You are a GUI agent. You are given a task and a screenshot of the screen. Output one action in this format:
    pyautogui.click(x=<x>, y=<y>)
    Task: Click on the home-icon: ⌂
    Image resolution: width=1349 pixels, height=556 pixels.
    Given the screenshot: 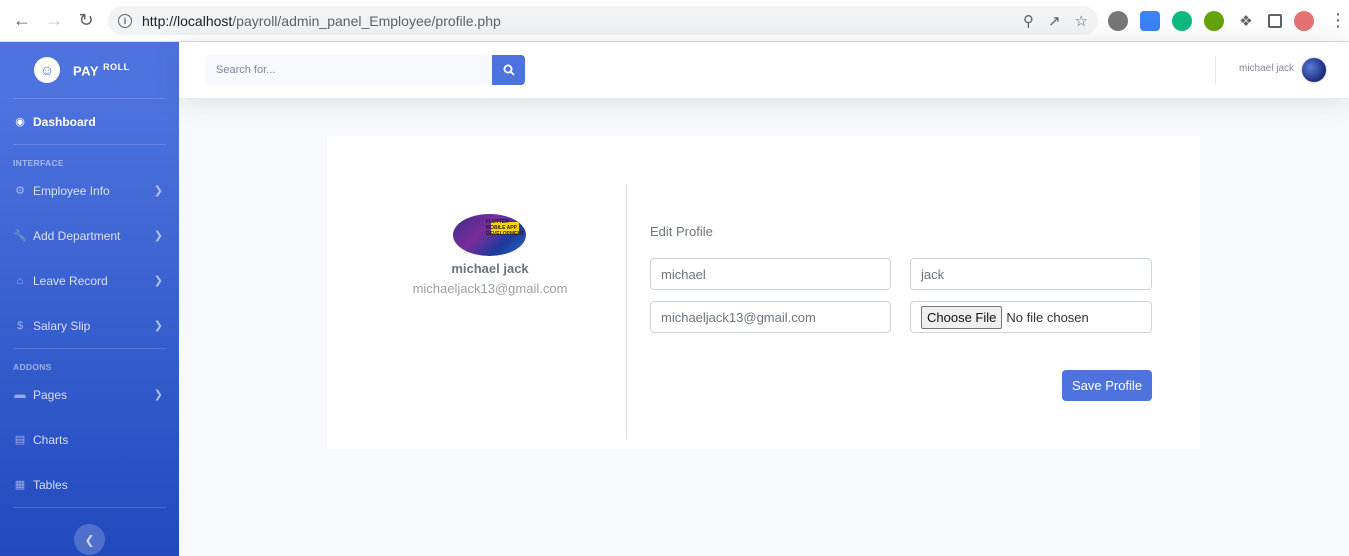 What is the action you would take?
    pyautogui.click(x=20, y=280)
    